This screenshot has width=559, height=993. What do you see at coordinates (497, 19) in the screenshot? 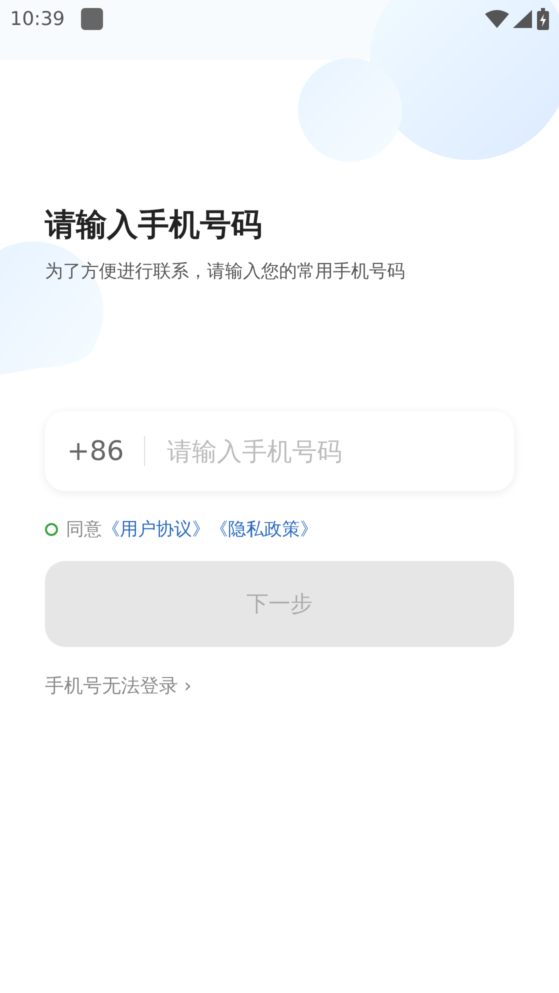
I see `wifi-icon` at bounding box center [497, 19].